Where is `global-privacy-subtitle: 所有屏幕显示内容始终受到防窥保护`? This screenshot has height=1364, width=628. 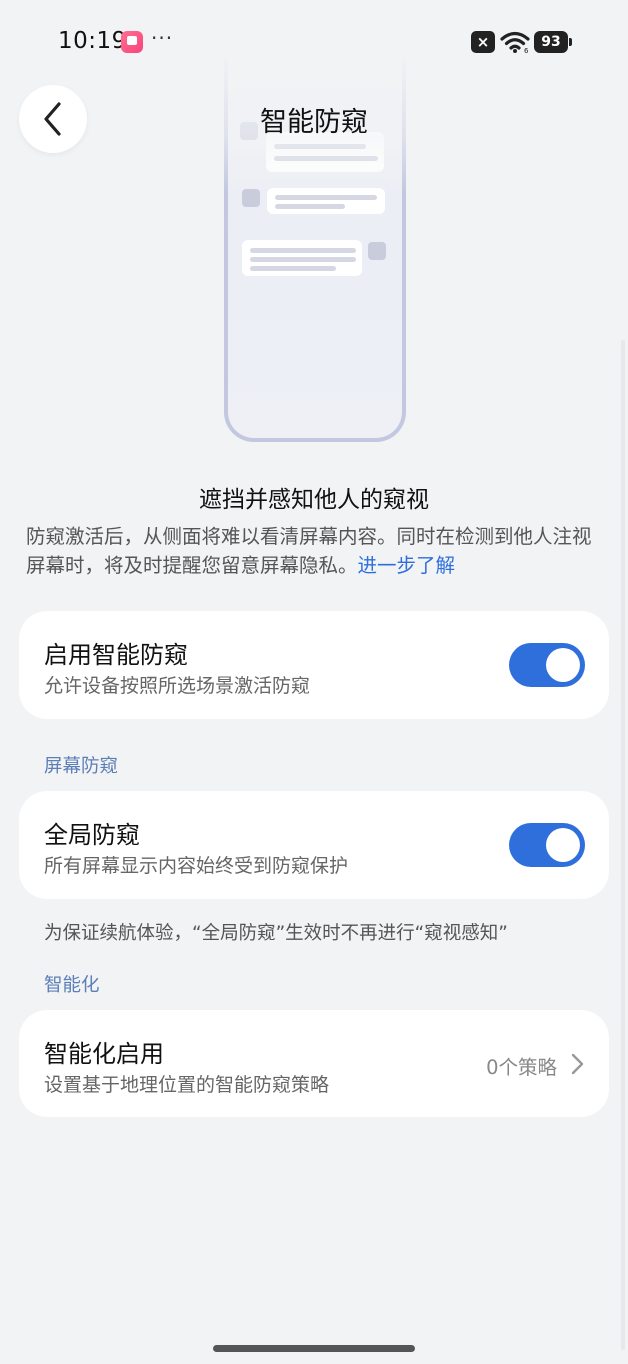 global-privacy-subtitle: 所有屏幕显示内容始终受到防窥保护 is located at coordinates (196, 866).